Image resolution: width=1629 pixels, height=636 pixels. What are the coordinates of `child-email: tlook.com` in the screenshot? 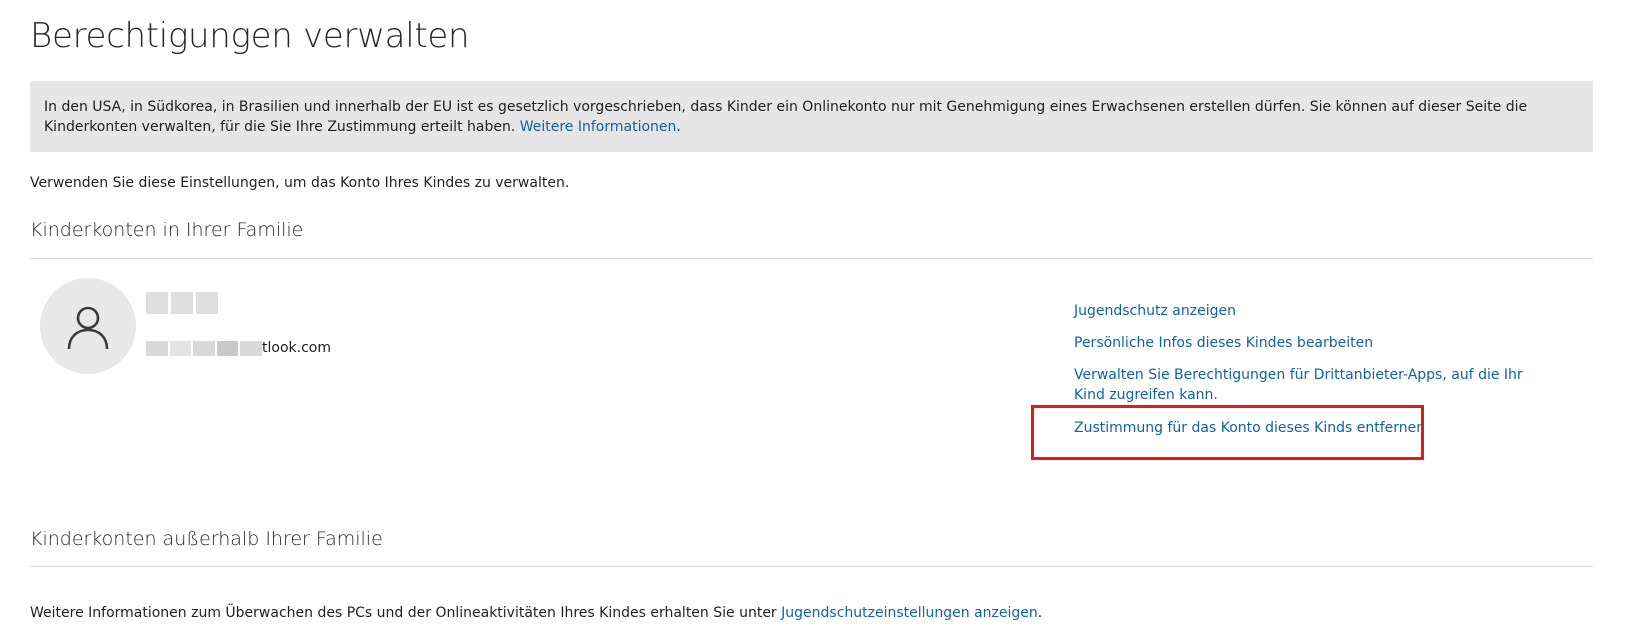 It's located at (238, 348).